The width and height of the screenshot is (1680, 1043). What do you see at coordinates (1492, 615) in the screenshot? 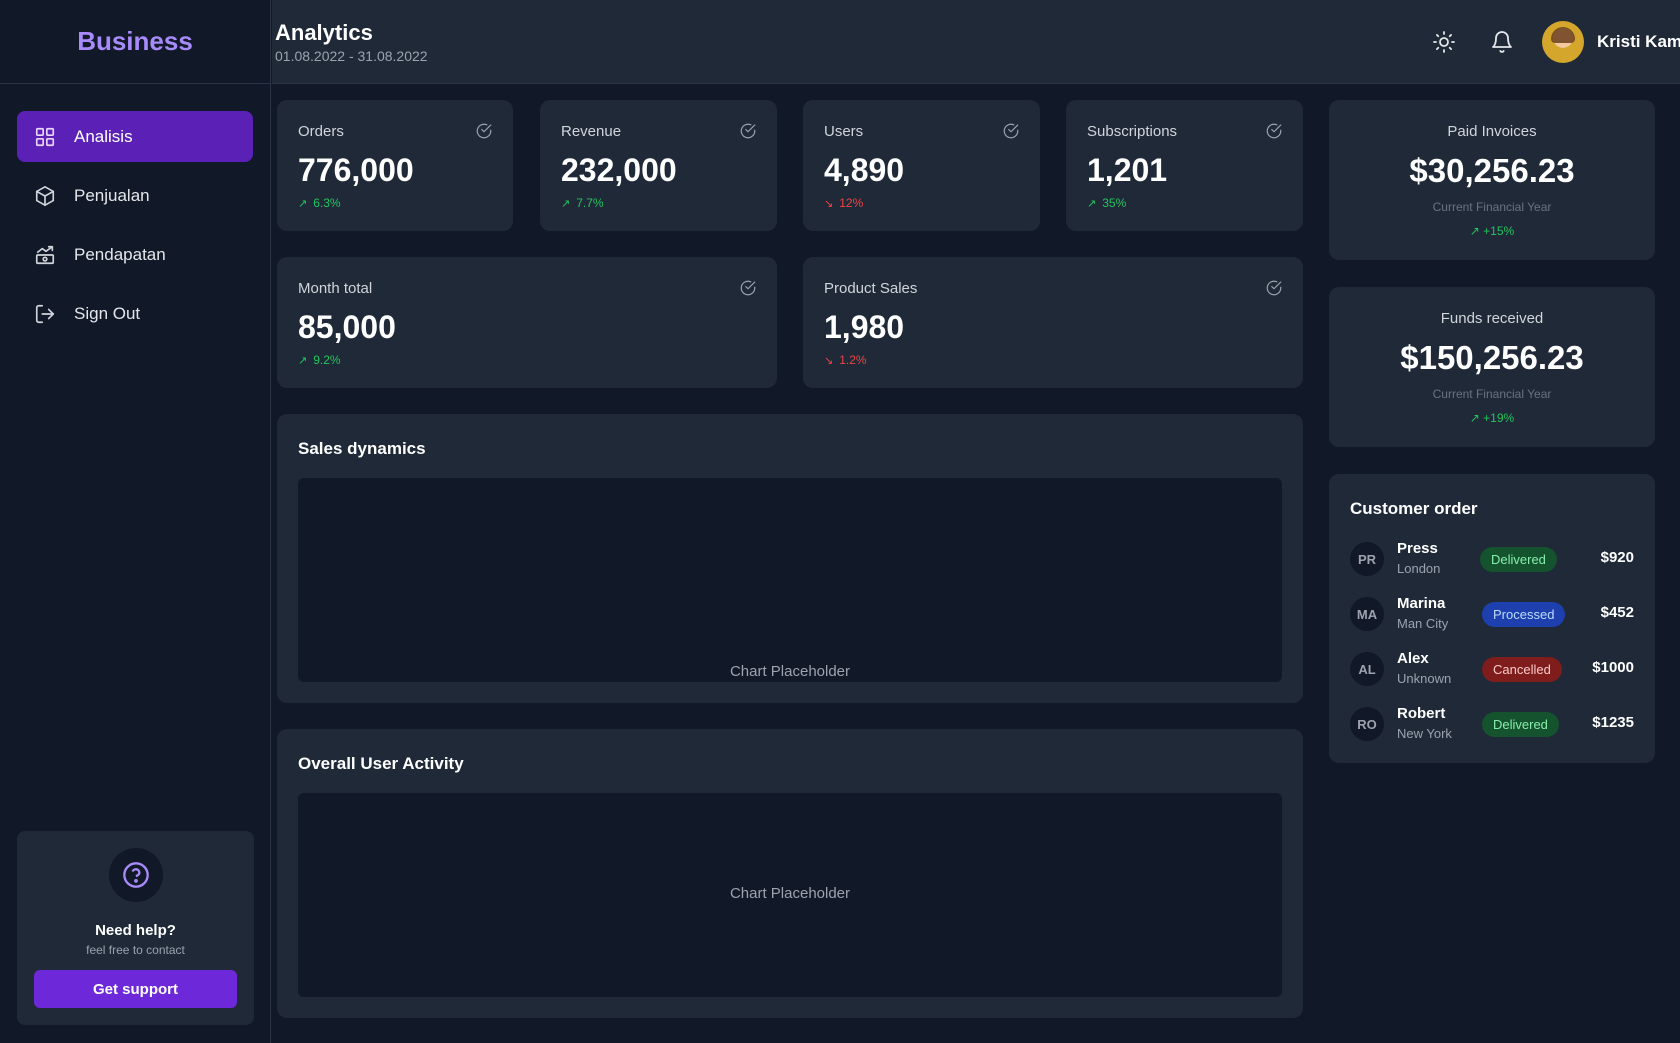
I see `list-item: MA Marina Man City Processed $452` at bounding box center [1492, 615].